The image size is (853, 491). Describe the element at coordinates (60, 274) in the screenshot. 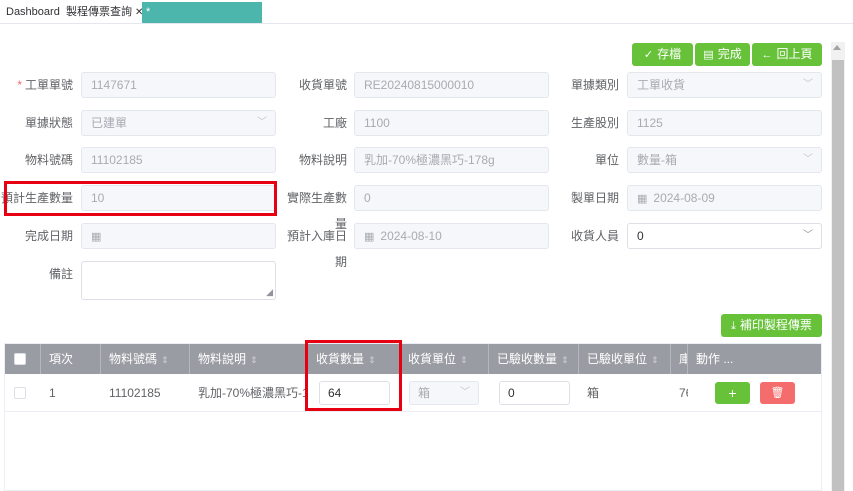

I see `remark-label: 備註` at that location.